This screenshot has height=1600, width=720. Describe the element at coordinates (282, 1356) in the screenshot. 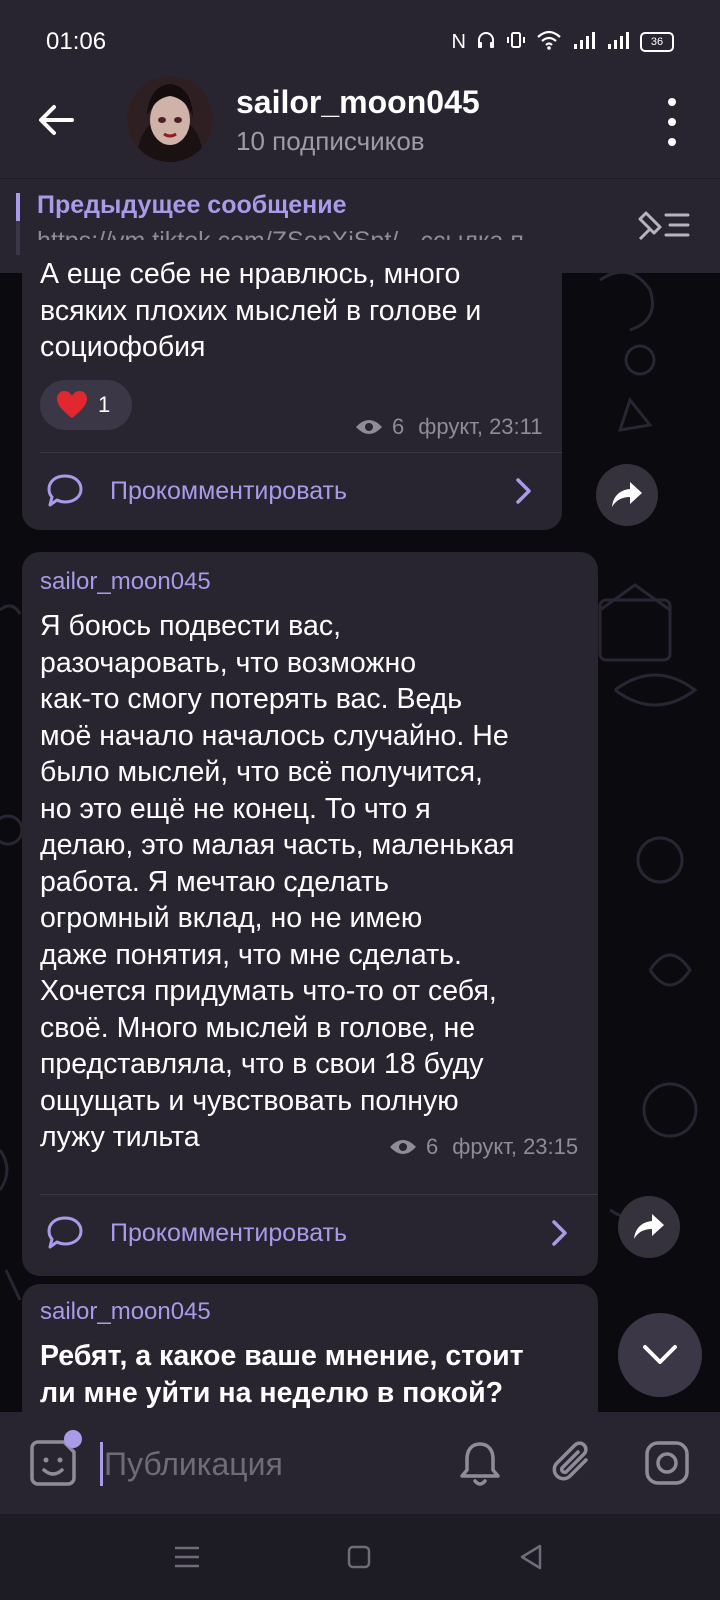

I see `message-line: Ребят, а какое ваше мнение, стоит` at that location.